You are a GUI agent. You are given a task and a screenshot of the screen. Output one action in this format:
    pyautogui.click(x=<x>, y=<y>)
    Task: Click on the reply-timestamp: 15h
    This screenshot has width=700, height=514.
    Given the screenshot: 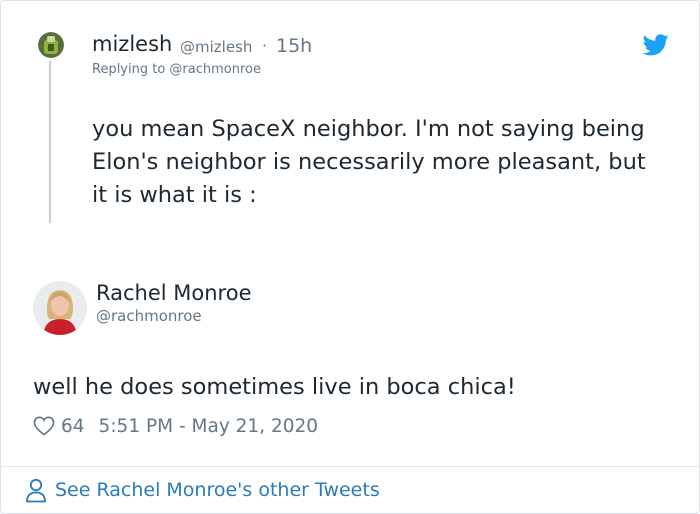 What is the action you would take?
    pyautogui.click(x=294, y=46)
    